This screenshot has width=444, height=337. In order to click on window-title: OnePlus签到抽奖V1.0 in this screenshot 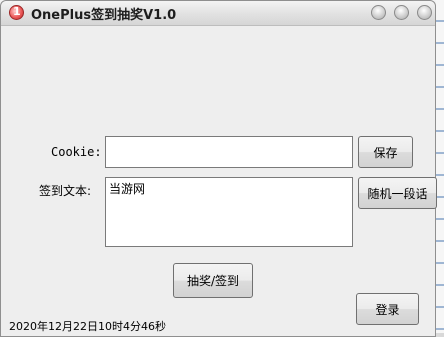, I will do `click(104, 15)`.